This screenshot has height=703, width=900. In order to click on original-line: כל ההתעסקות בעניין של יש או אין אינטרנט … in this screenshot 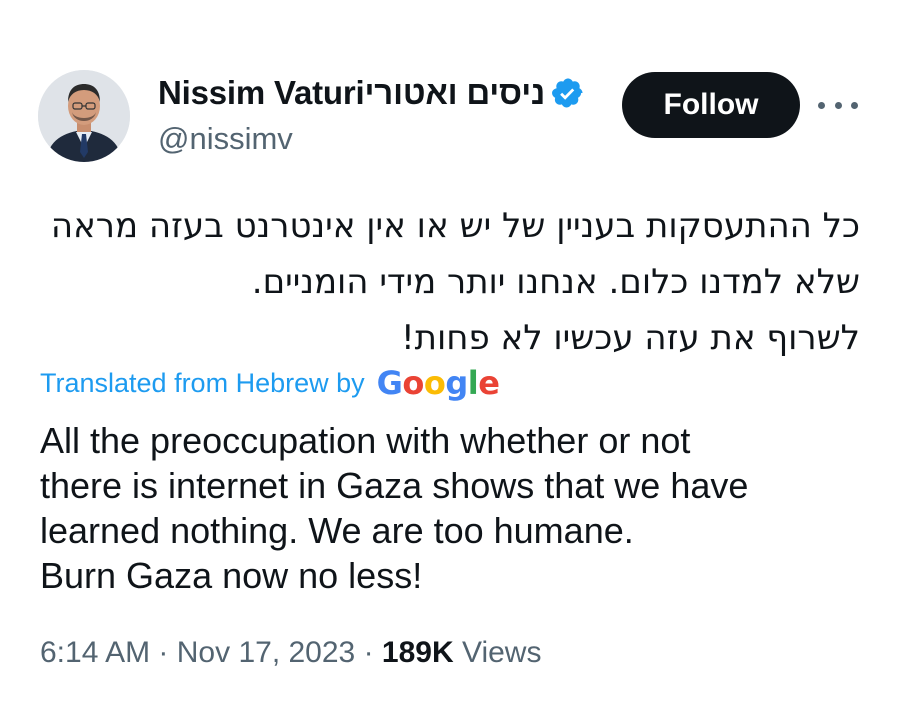, I will do `click(455, 226)`.